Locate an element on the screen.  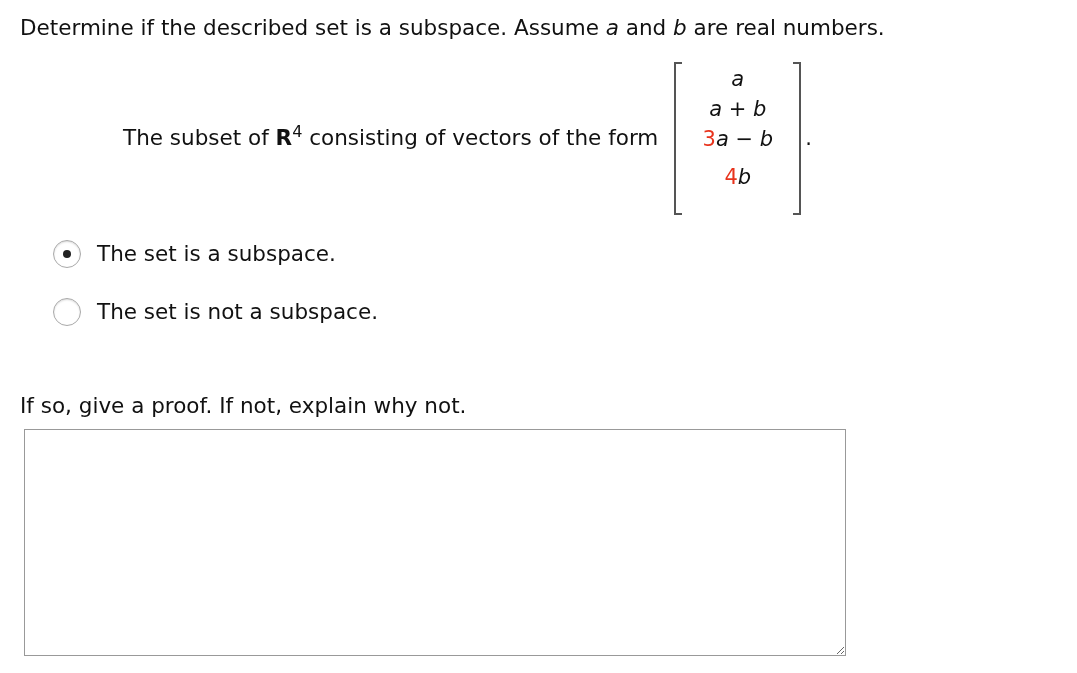
option-label: The set is a subspace. is located at coordinates (216, 254).